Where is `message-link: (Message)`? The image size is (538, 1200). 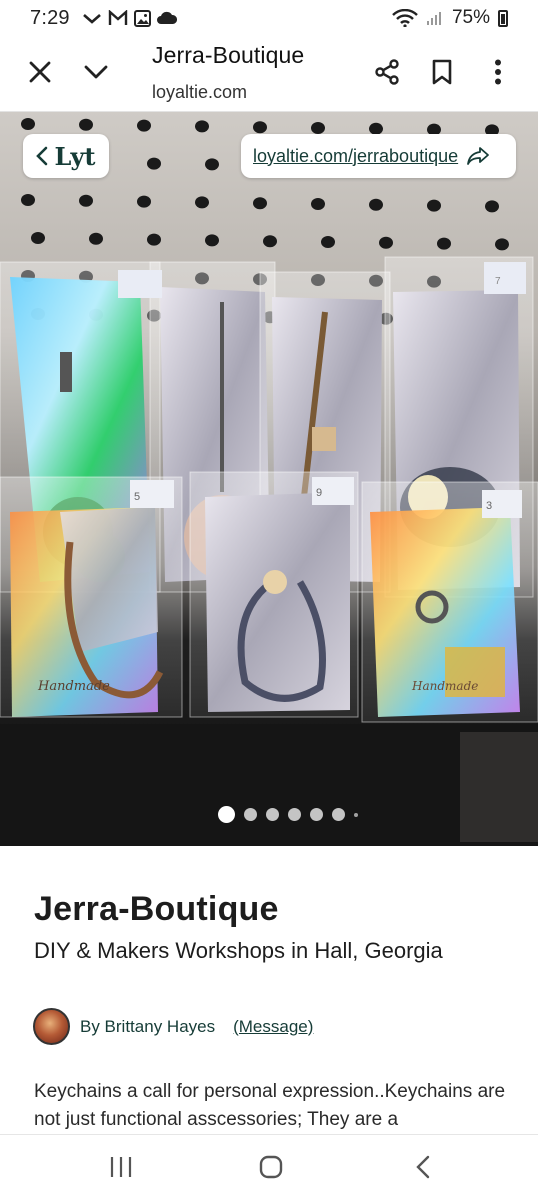
message-link: (Message) is located at coordinates (273, 1027).